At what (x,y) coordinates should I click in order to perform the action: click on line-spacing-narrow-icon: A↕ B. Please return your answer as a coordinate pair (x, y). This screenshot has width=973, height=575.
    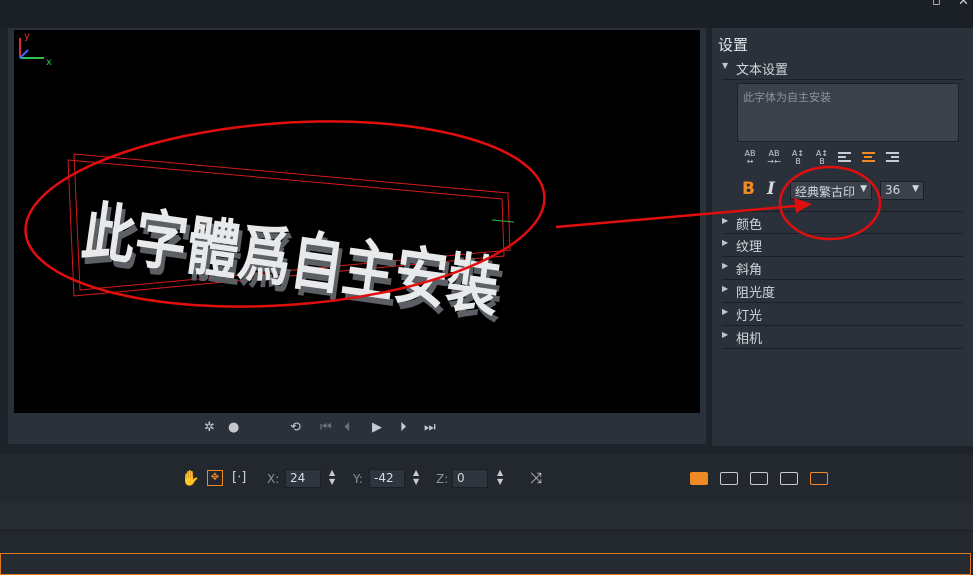
    Looking at the image, I should click on (822, 158).